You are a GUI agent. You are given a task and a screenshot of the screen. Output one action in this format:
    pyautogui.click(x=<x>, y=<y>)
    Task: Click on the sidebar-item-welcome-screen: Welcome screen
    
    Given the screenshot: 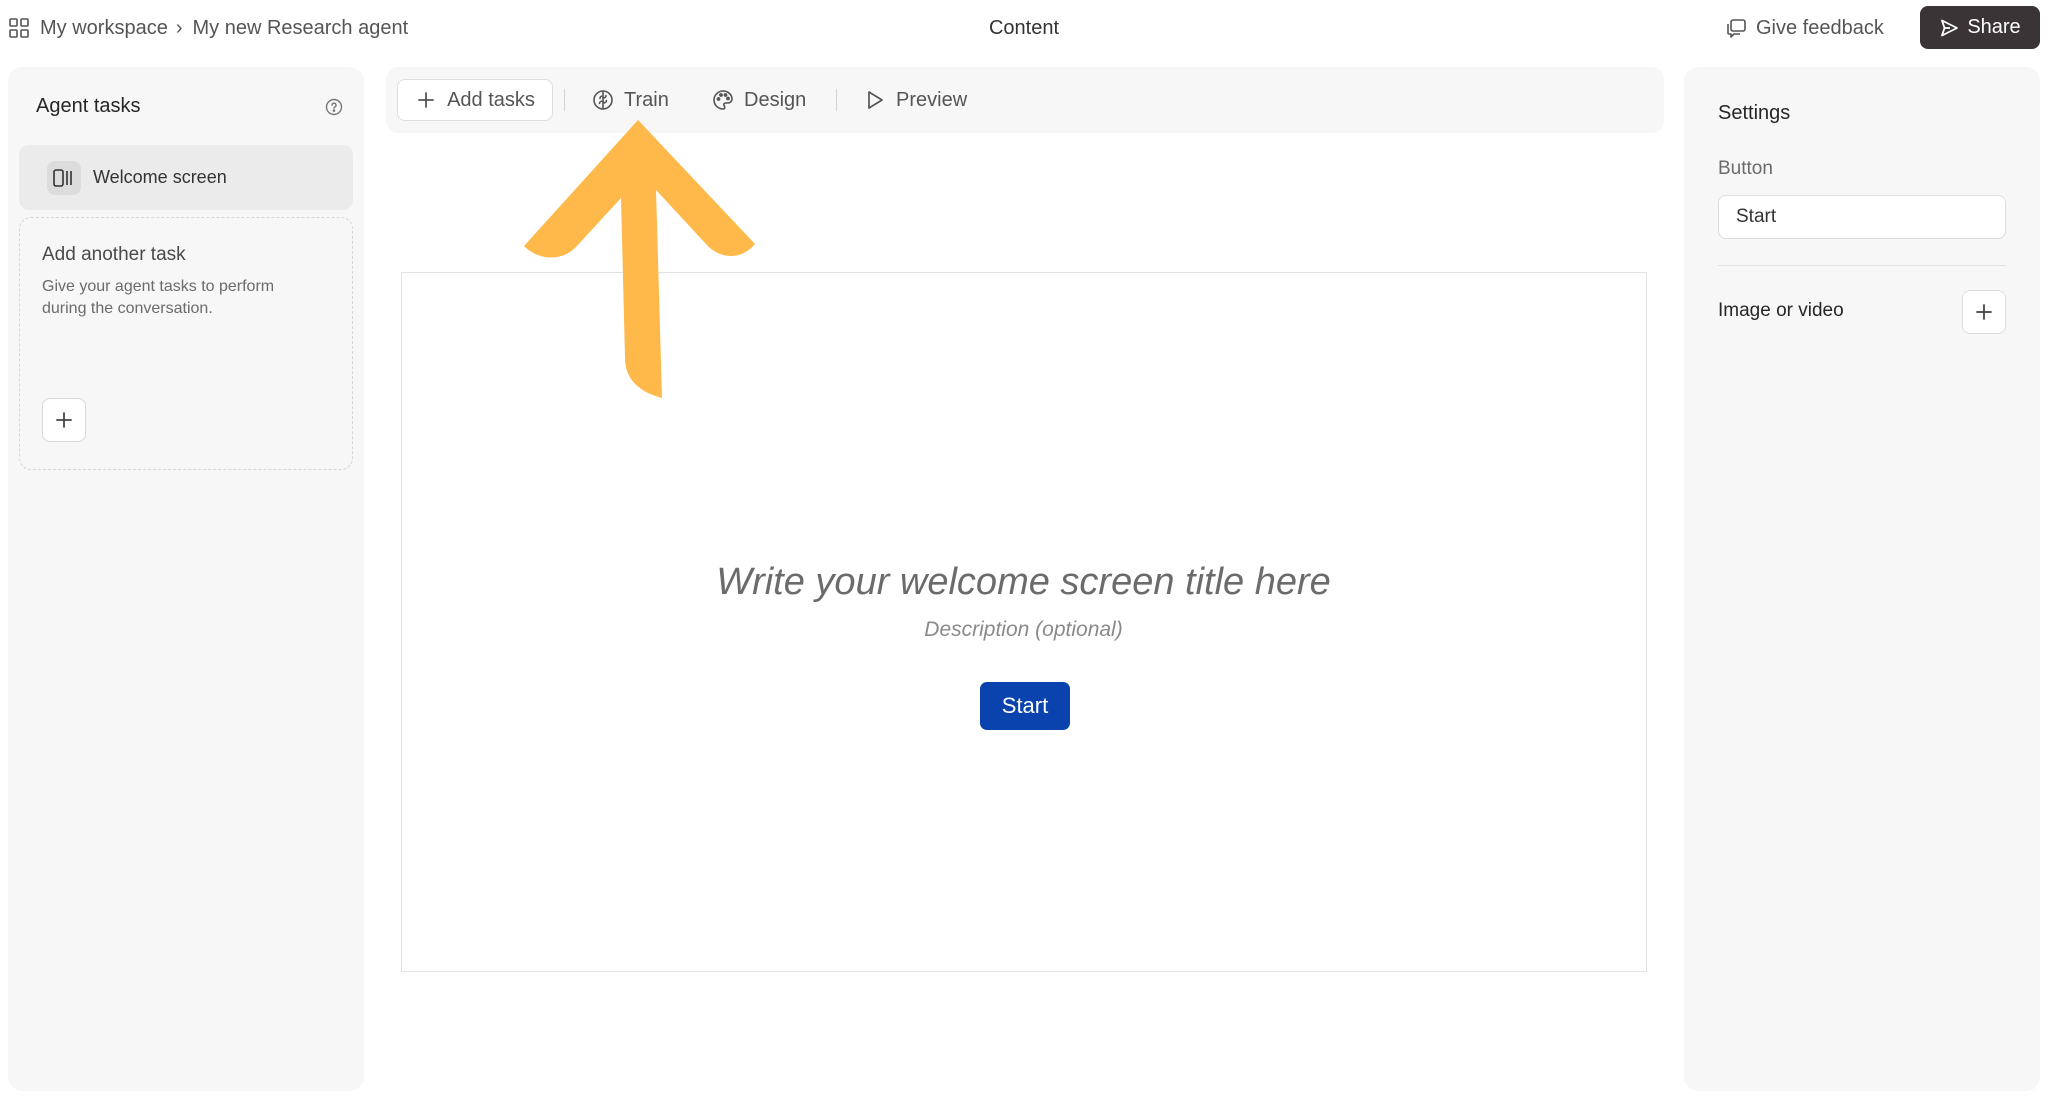 What is the action you would take?
    pyautogui.click(x=186, y=177)
    